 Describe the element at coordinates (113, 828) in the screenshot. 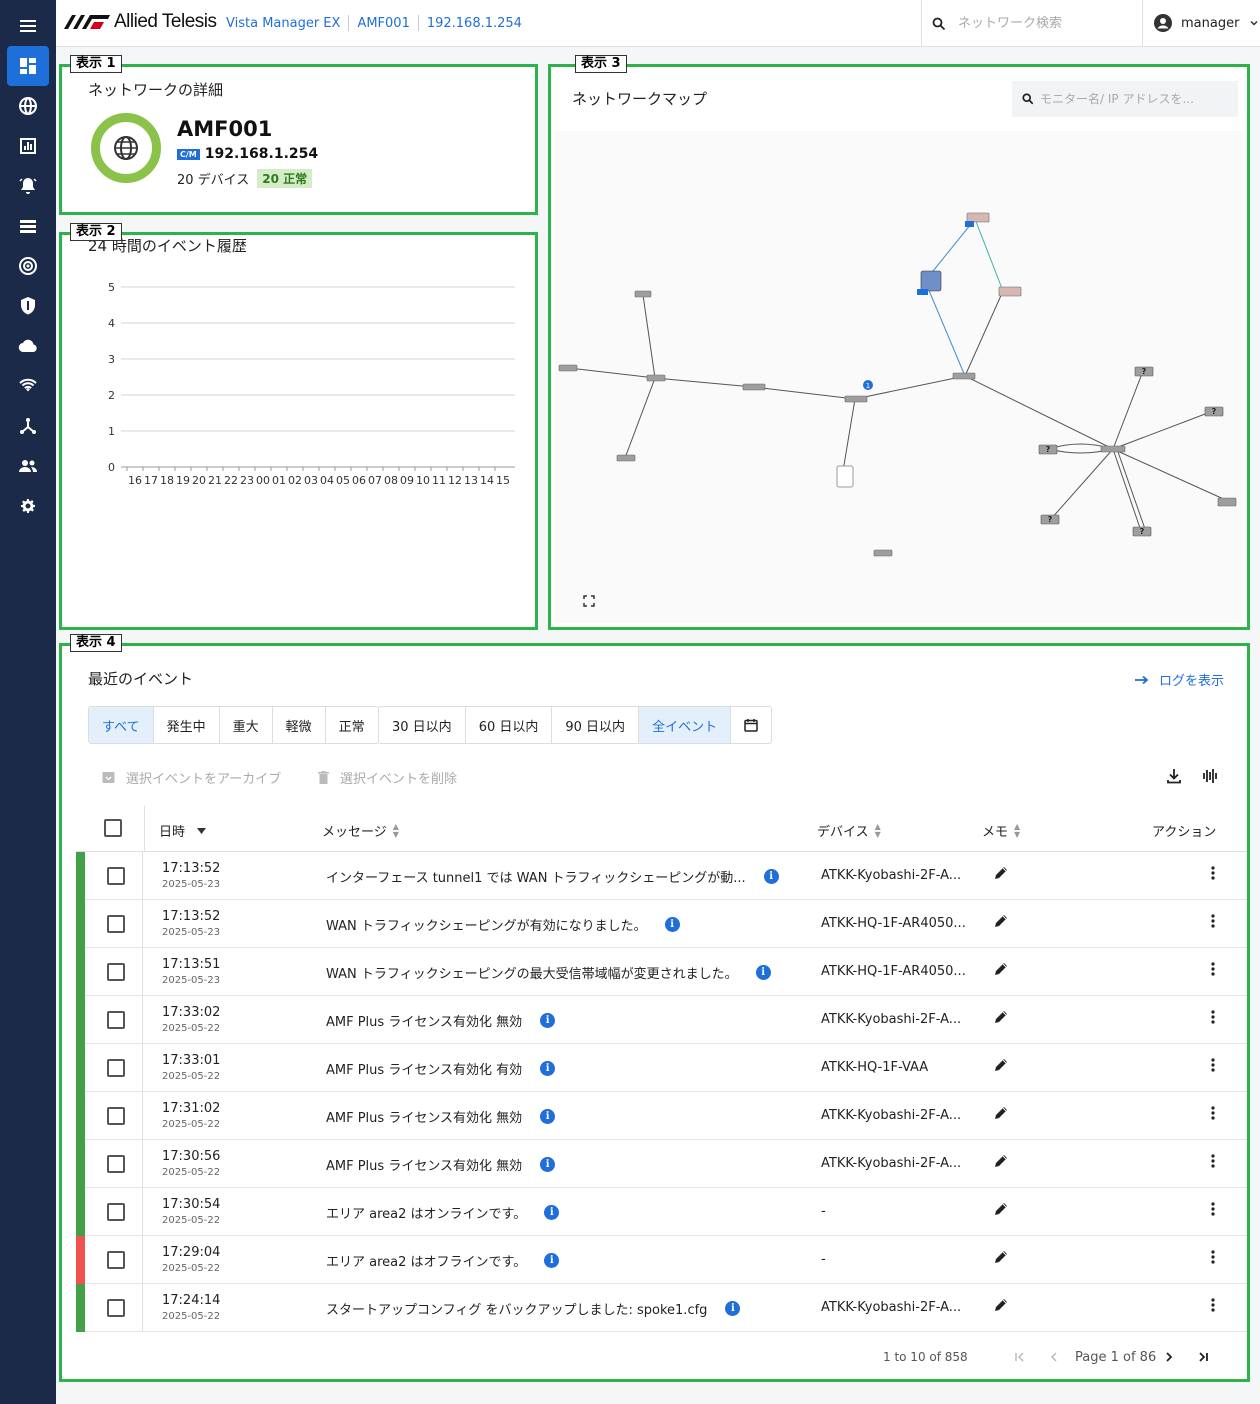

I see `select-all-checkbox` at that location.